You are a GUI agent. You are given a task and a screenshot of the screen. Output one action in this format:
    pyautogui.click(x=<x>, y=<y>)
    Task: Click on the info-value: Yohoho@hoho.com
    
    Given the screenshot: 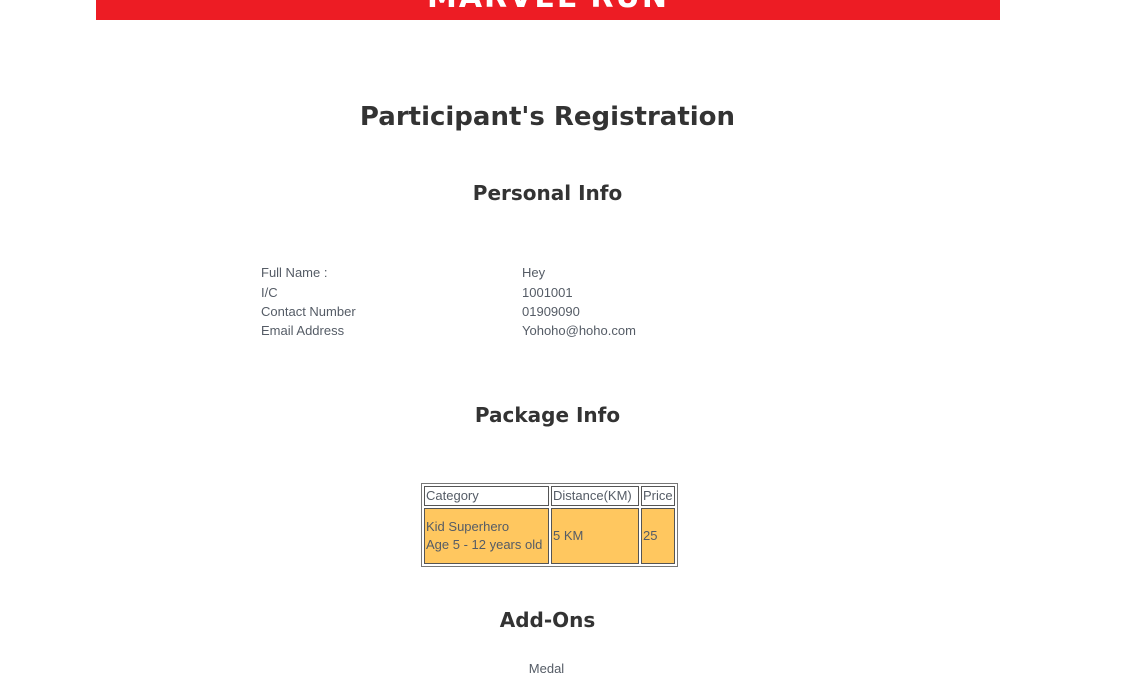 What is the action you would take?
    pyautogui.click(x=579, y=330)
    